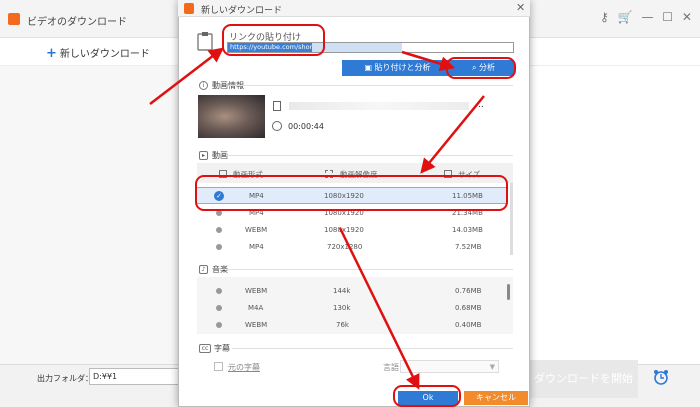 Image resolution: width=700 pixels, height=407 pixels. What do you see at coordinates (231, 116) in the screenshot?
I see `video-thumbnail` at bounding box center [231, 116].